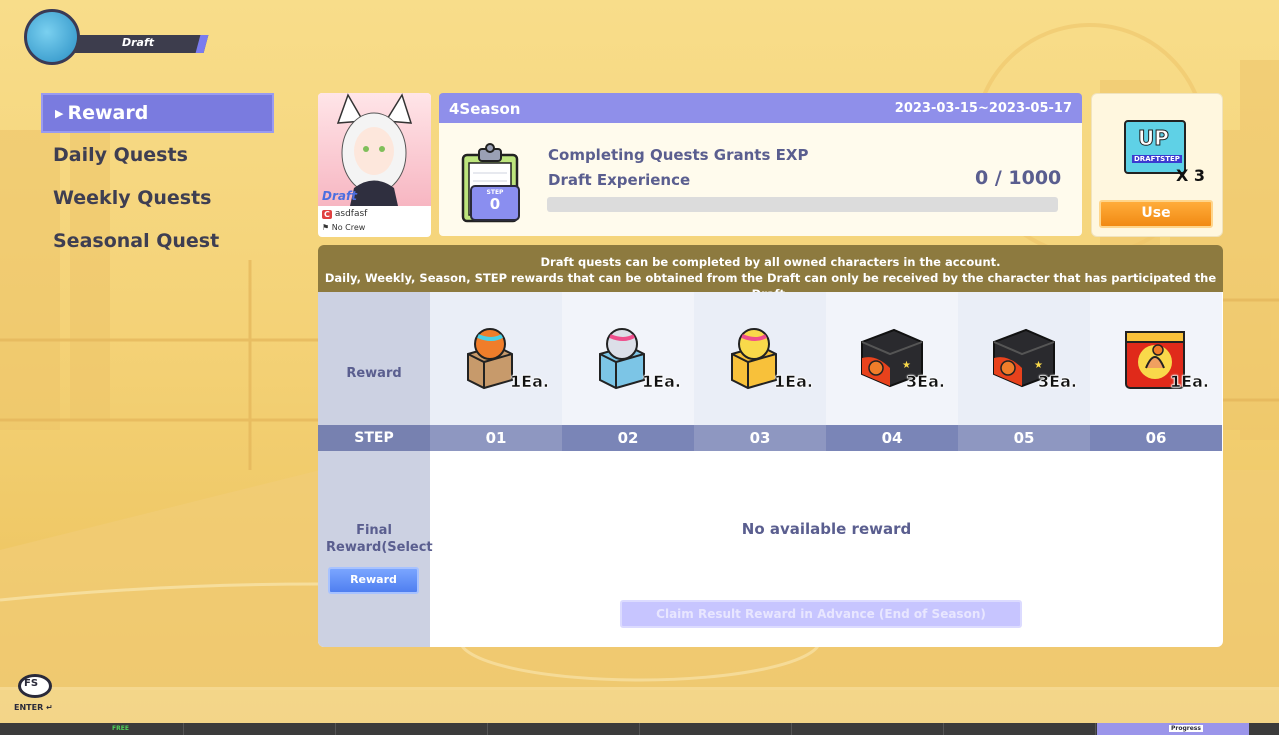 This screenshot has height=735, width=1279. What do you see at coordinates (1186, 728) in the screenshot?
I see `progress-label: Progress` at bounding box center [1186, 728].